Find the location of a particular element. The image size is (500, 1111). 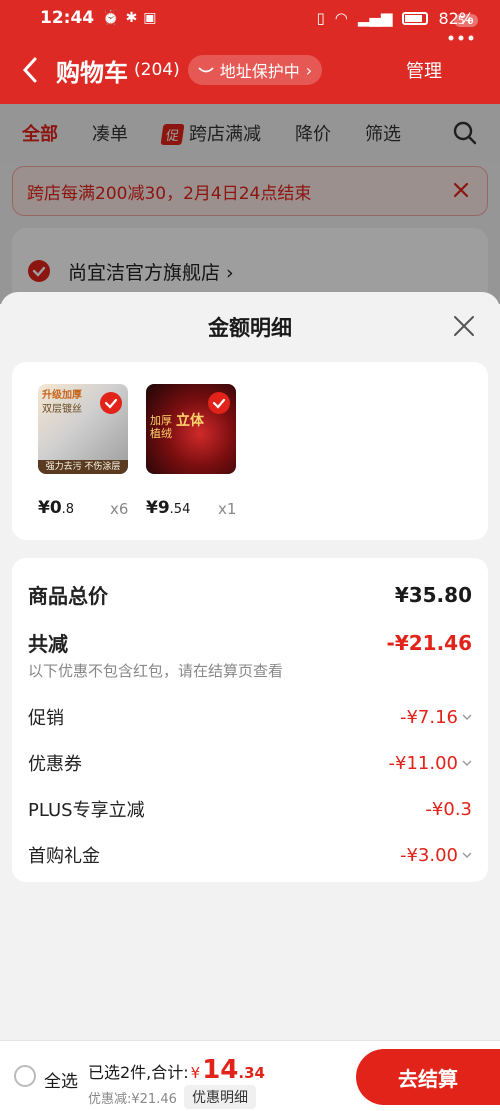

promo-amount: -¥7.16 is located at coordinates (428, 717).